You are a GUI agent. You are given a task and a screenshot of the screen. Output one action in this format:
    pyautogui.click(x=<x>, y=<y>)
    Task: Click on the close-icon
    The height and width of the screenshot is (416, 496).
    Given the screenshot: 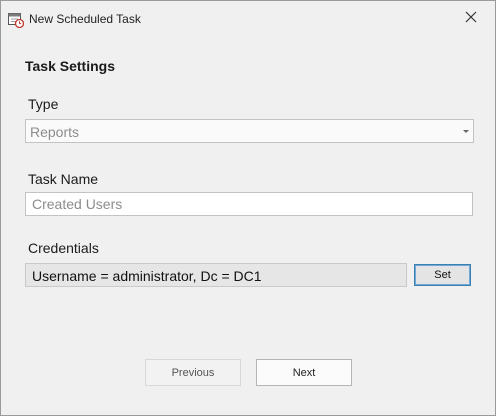 What is the action you would take?
    pyautogui.click(x=471, y=19)
    